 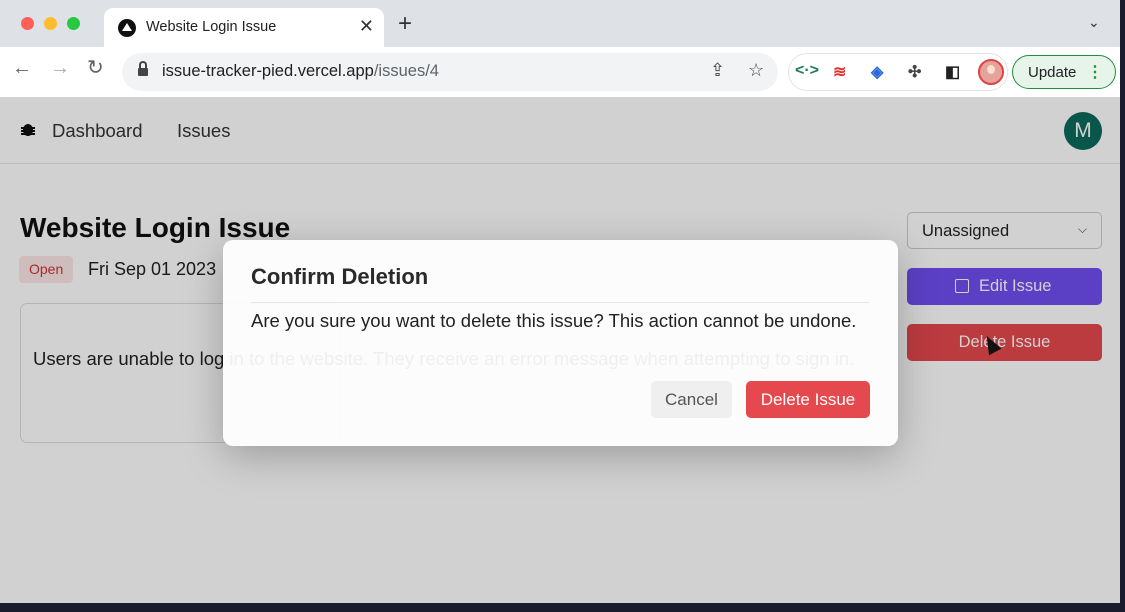 What do you see at coordinates (1095, 72) in the screenshot?
I see `more-menu-icon: ⋮` at bounding box center [1095, 72].